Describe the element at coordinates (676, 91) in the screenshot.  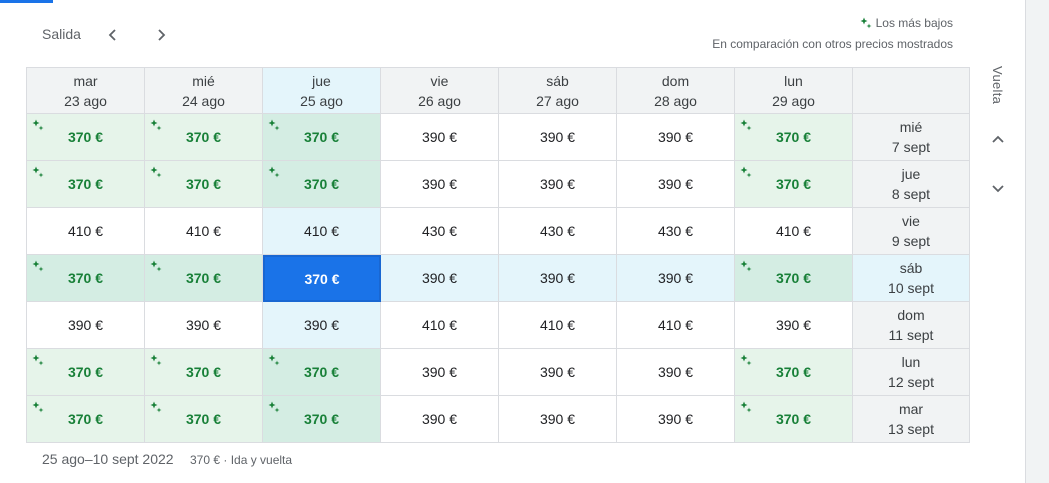
I see `departure-column-header: dom 28 ago` at that location.